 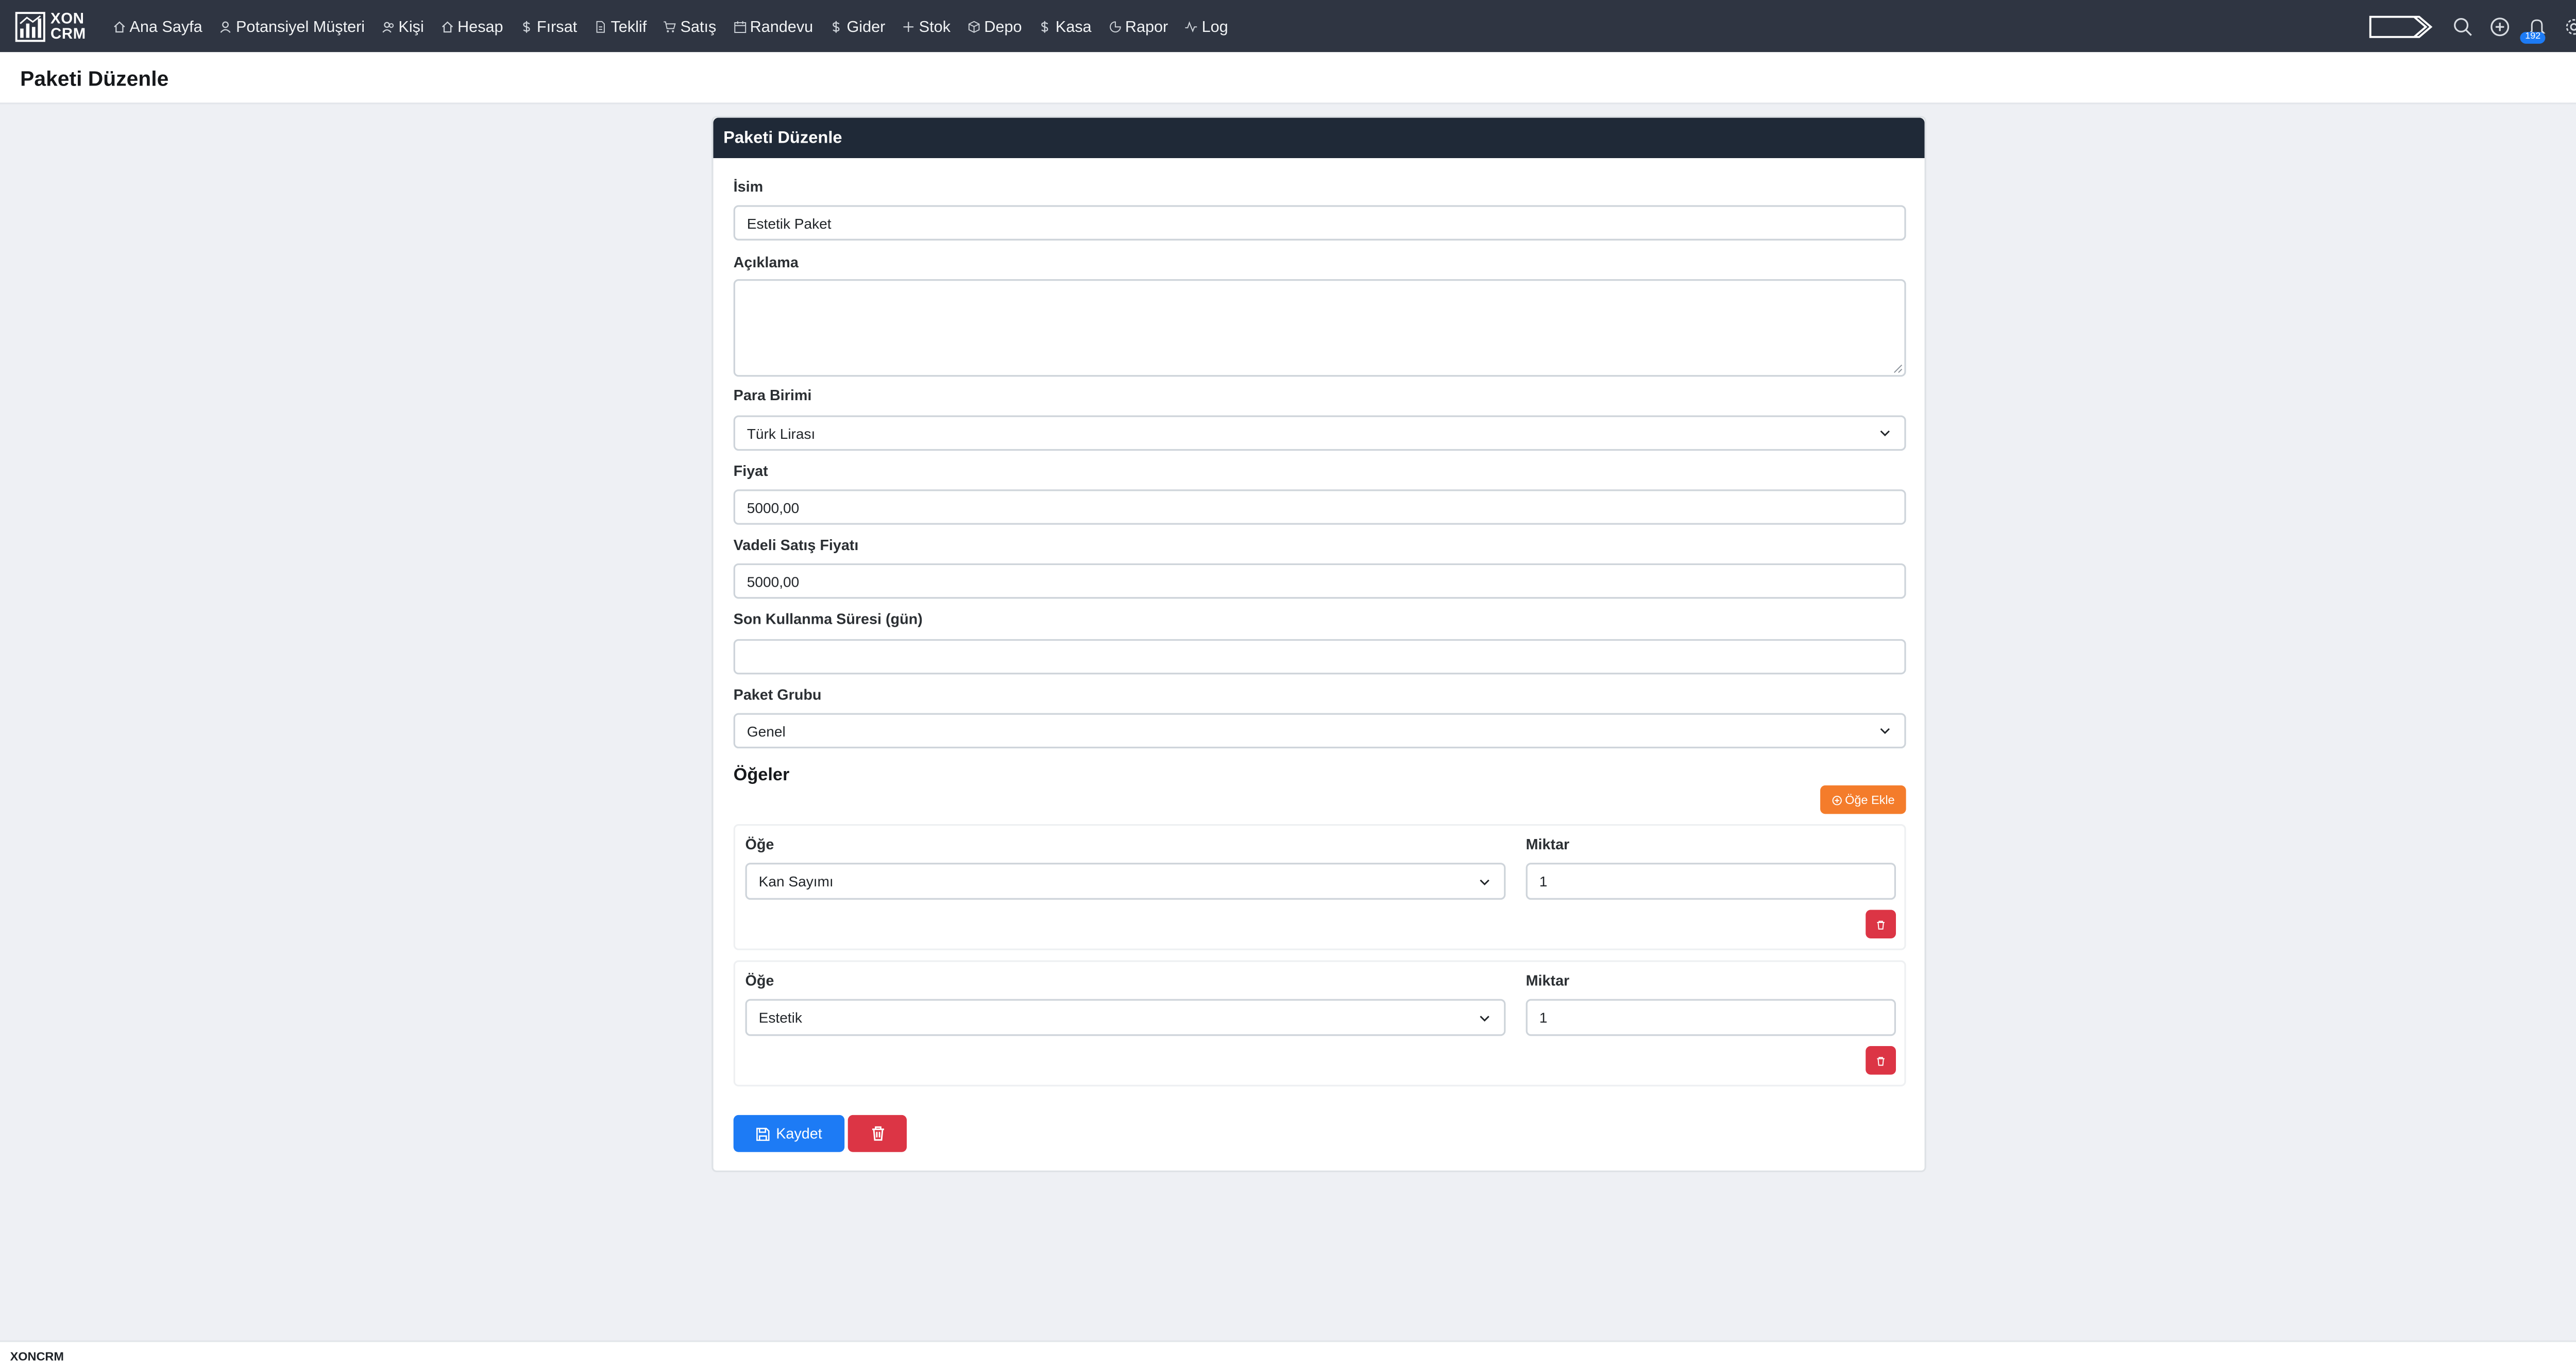 I want to click on nav-item-kisi: Kişi, so click(x=403, y=26).